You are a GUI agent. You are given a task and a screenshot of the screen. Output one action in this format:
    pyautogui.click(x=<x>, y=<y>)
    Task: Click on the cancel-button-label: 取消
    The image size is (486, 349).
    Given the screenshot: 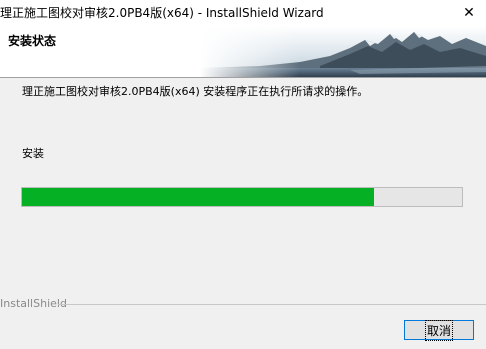 What is the action you would take?
    pyautogui.click(x=439, y=330)
    